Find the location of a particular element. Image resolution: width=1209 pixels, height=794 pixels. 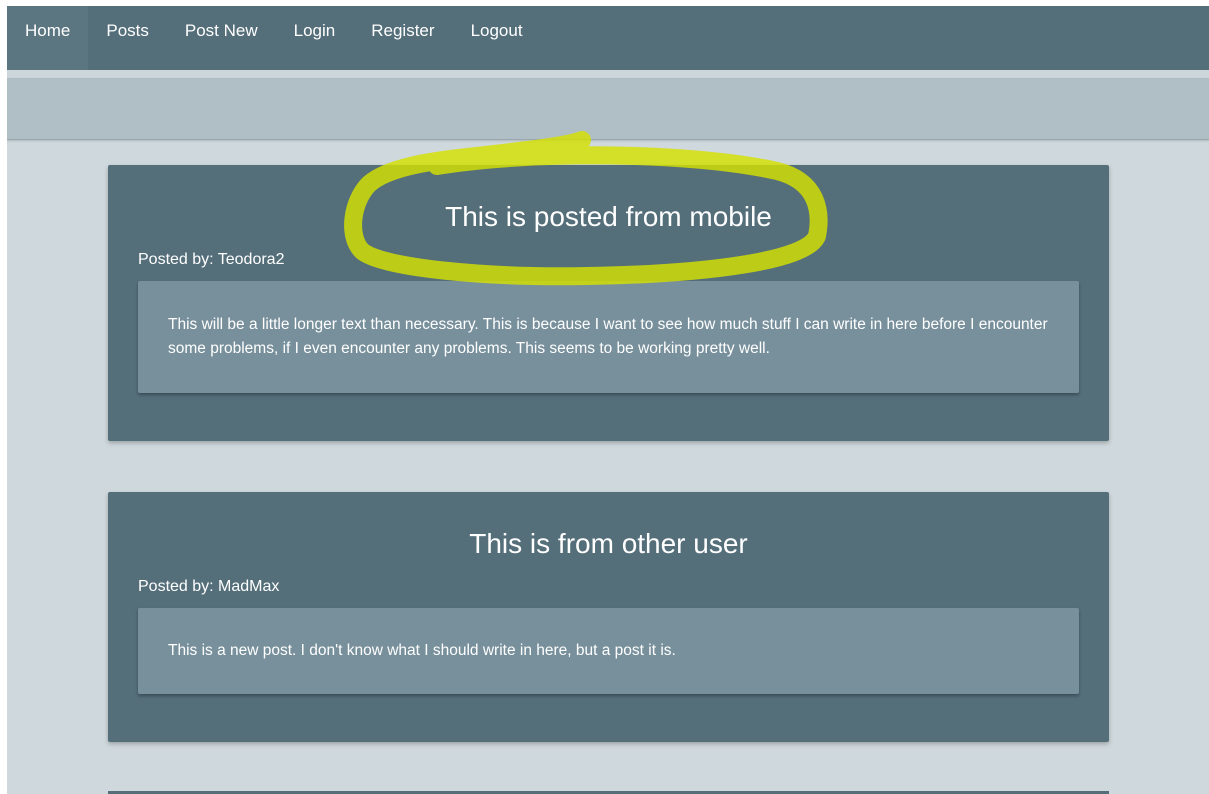

post-author: Posted by: Teodora2 is located at coordinates (211, 259).